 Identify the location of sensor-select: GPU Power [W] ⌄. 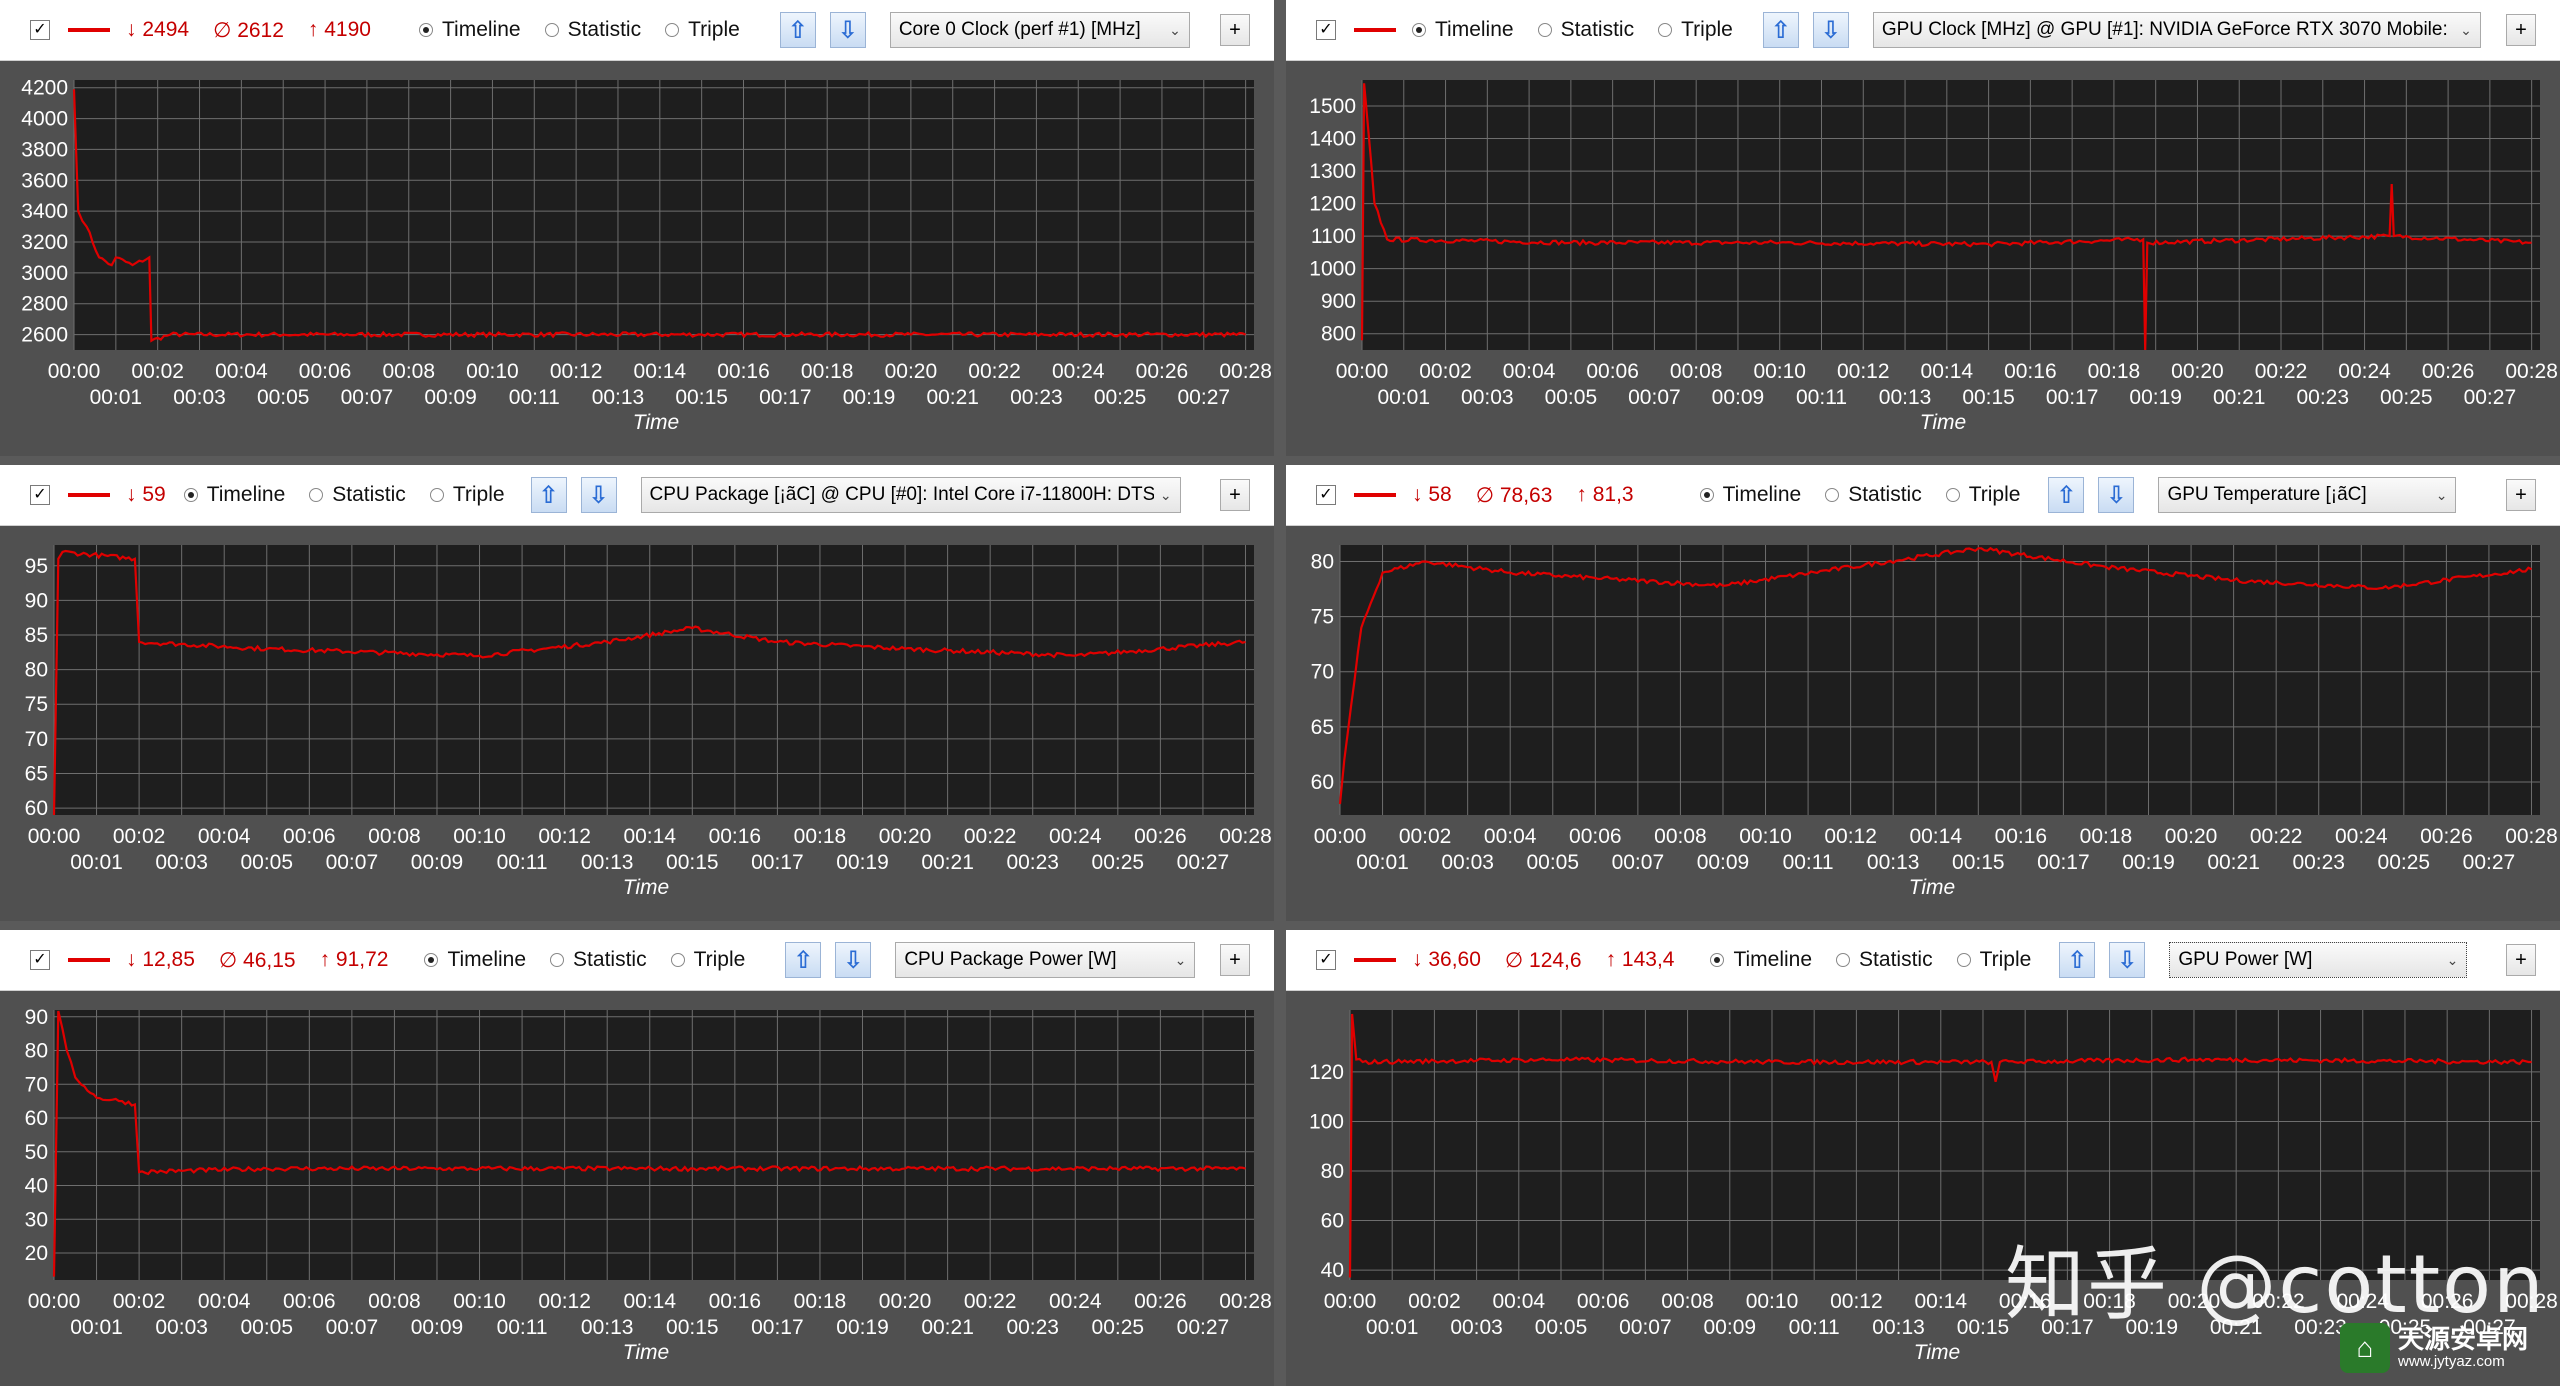
(2318, 960).